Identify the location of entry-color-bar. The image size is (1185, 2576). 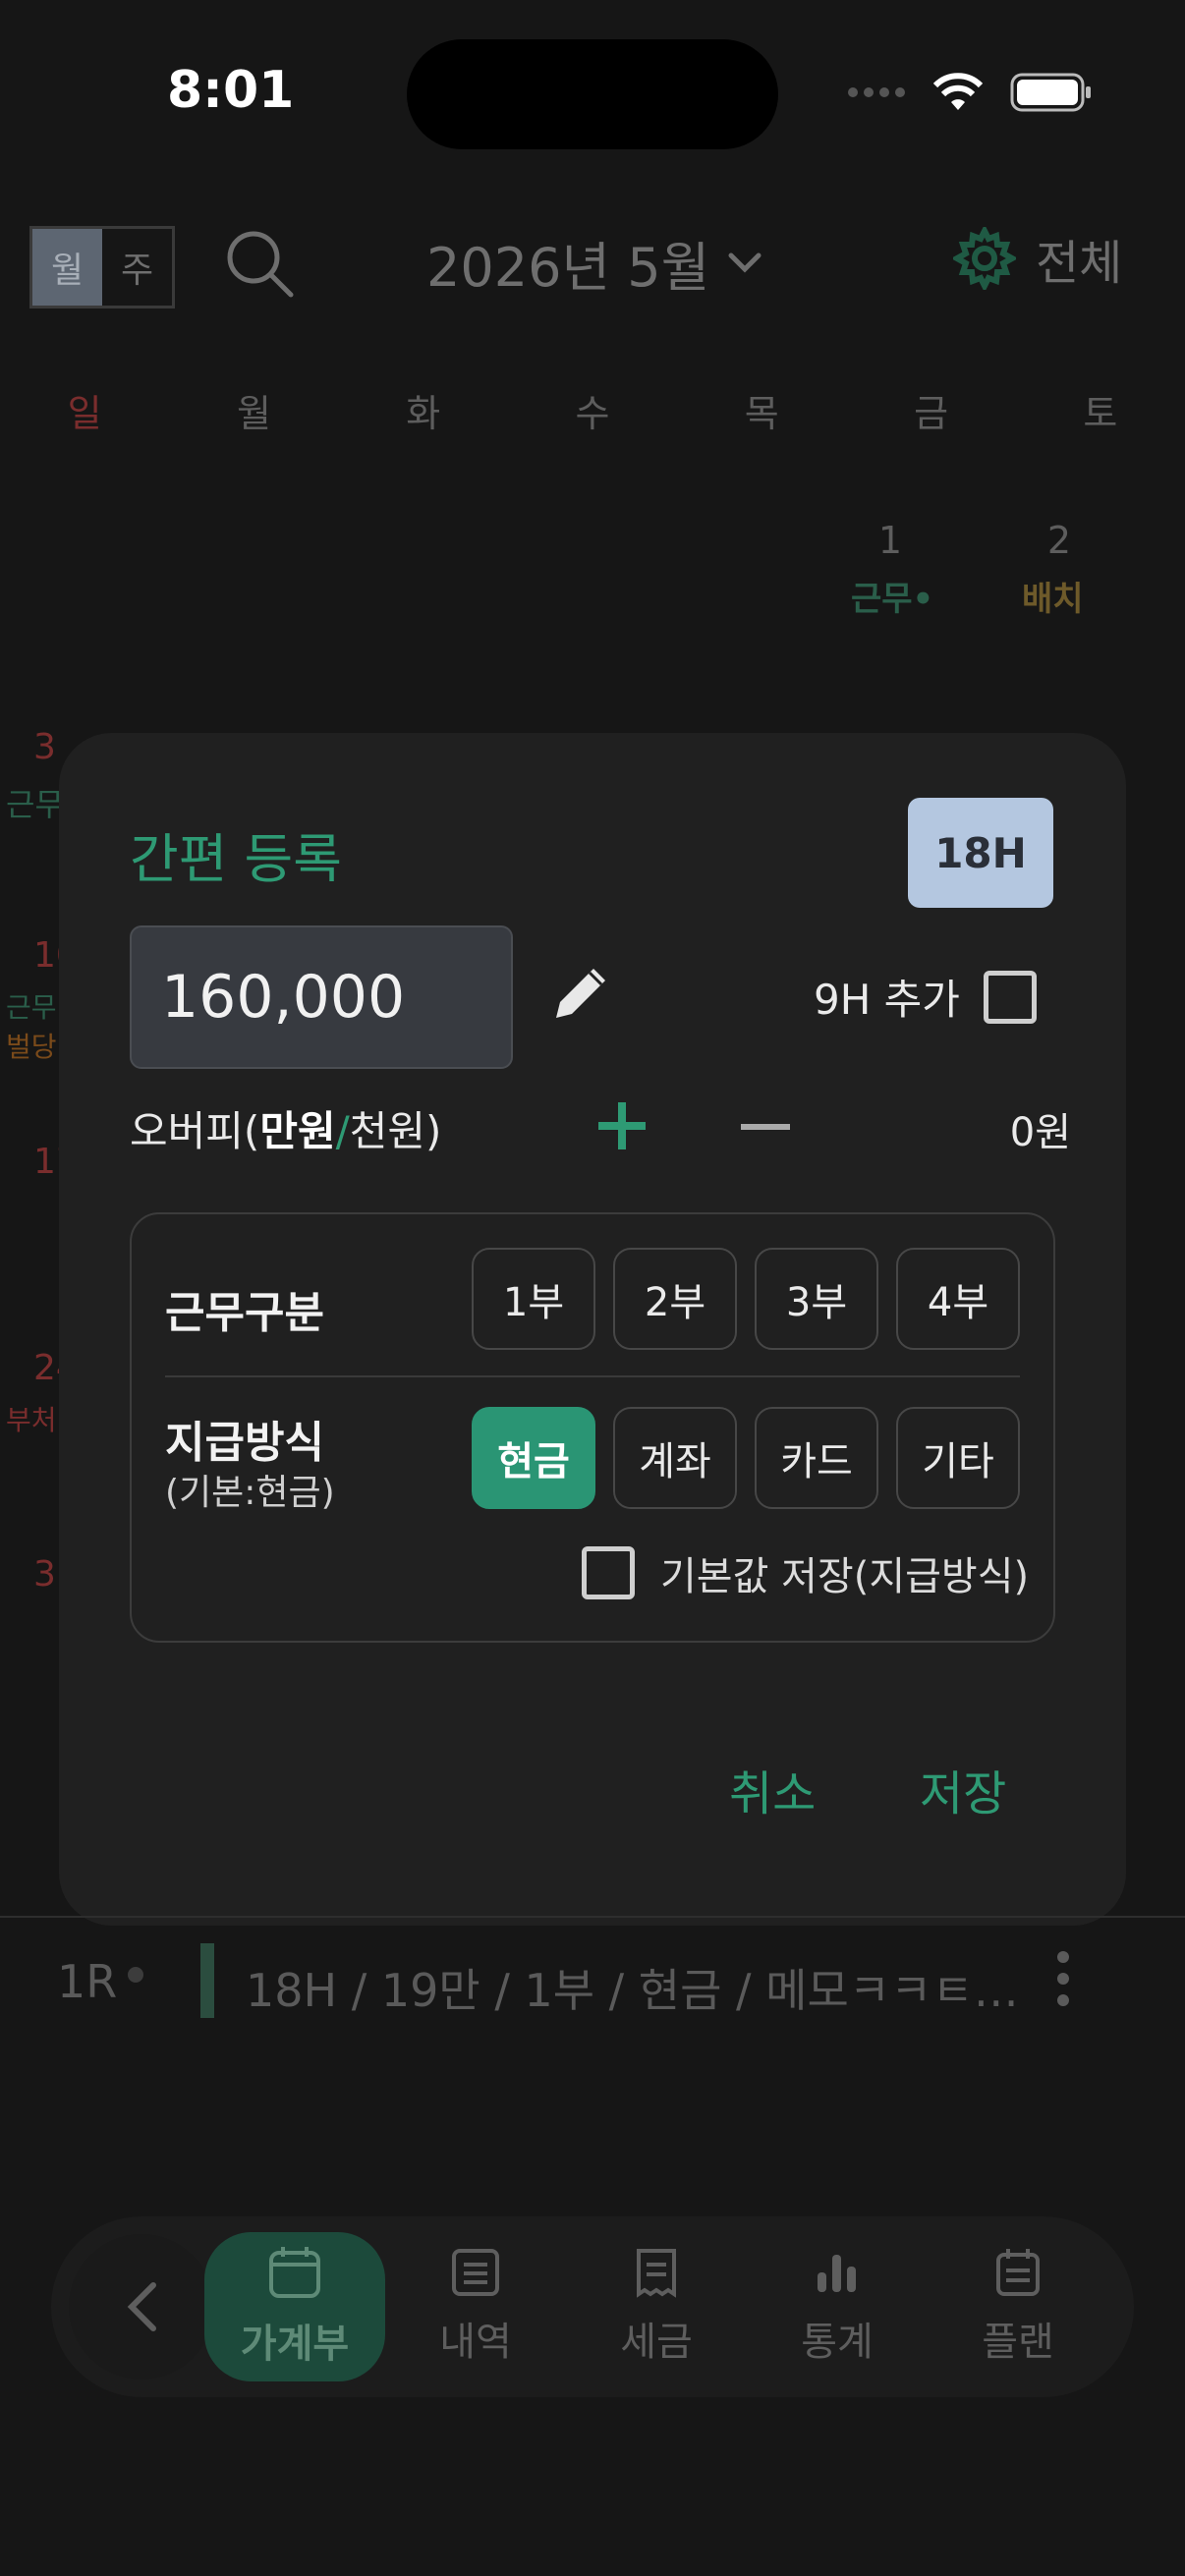
(207, 1980).